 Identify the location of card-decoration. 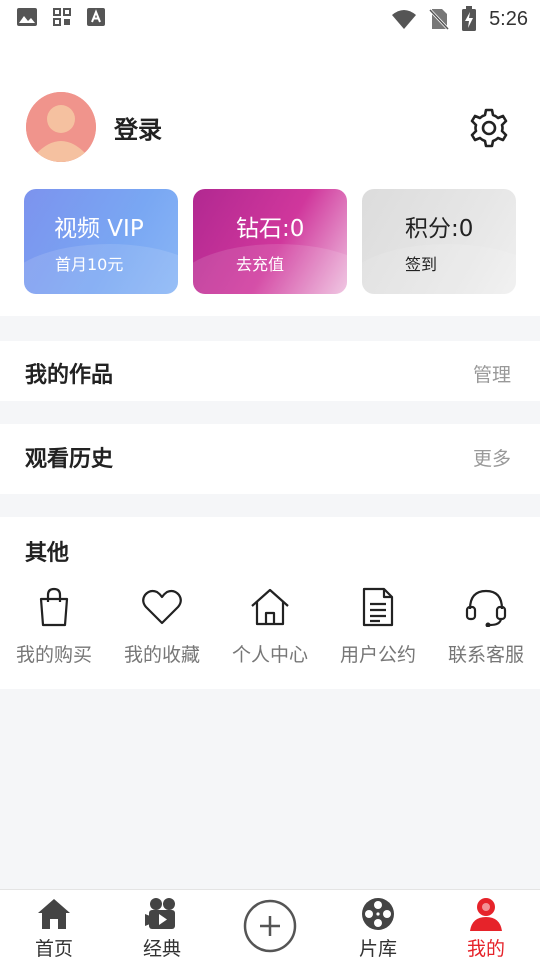
(439, 269).